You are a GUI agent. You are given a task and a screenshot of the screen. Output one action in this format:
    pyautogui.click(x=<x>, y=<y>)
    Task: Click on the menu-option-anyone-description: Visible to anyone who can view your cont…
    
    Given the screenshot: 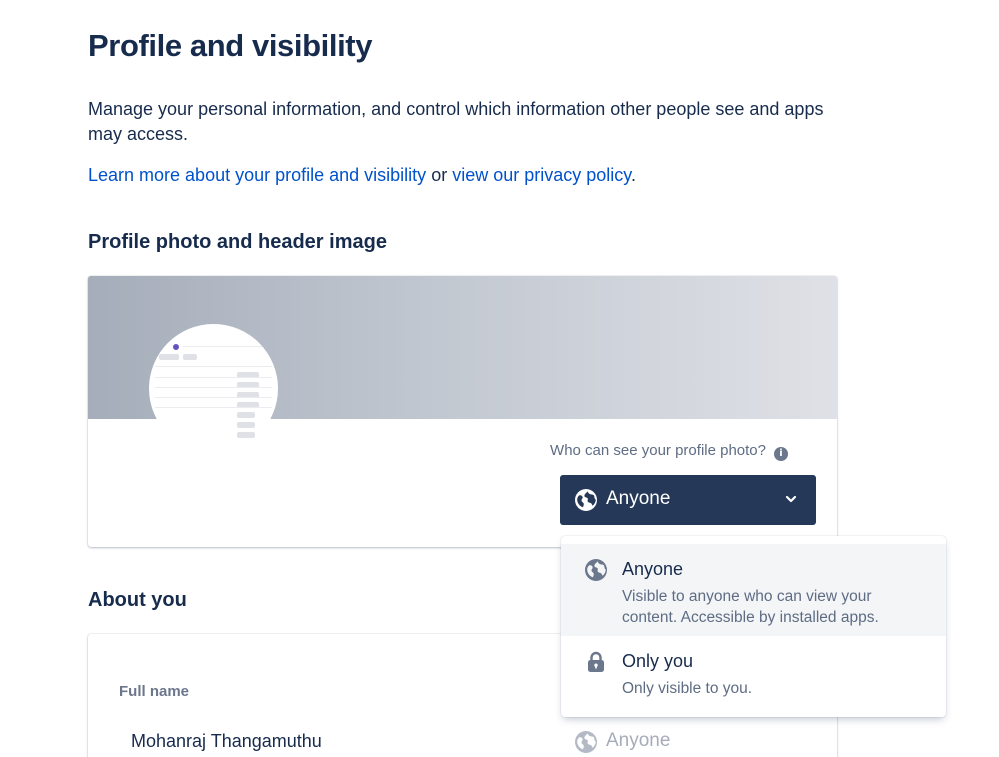 What is the action you would take?
    pyautogui.click(x=750, y=607)
    